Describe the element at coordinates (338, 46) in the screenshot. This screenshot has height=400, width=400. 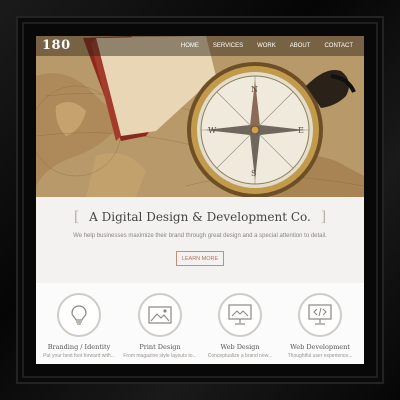
I see `nav-contact: CONTACT` at that location.